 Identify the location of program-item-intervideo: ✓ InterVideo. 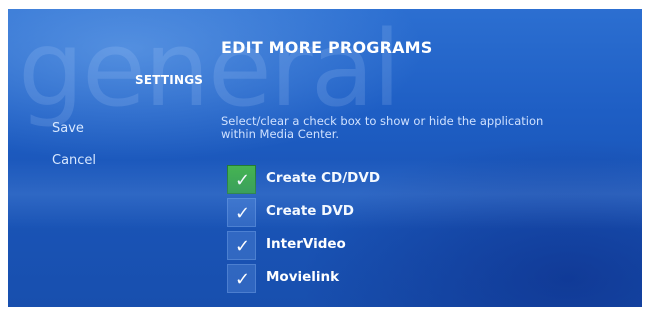
(377, 245).